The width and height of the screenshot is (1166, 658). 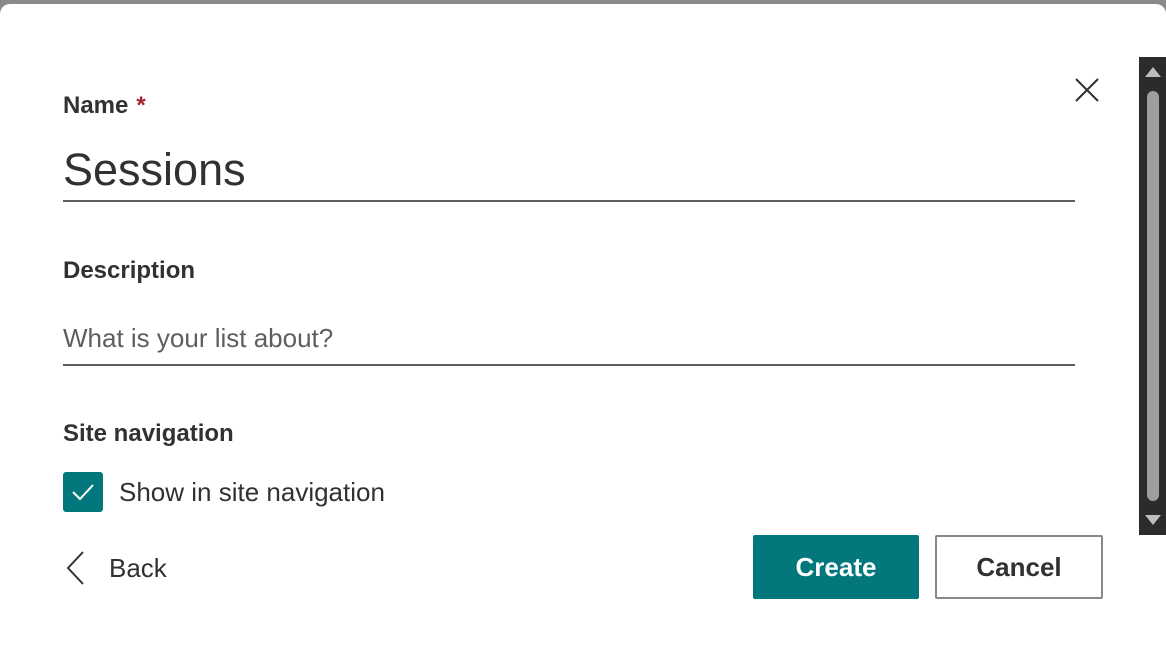 I want to click on description-input, so click(x=569, y=339).